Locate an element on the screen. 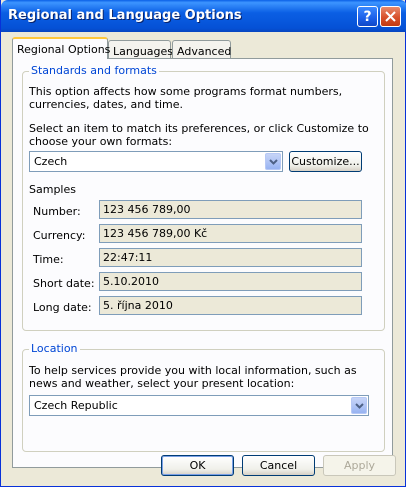 This screenshot has width=406, height=487. window-title: Regional and Language Options is located at coordinates (125, 15).